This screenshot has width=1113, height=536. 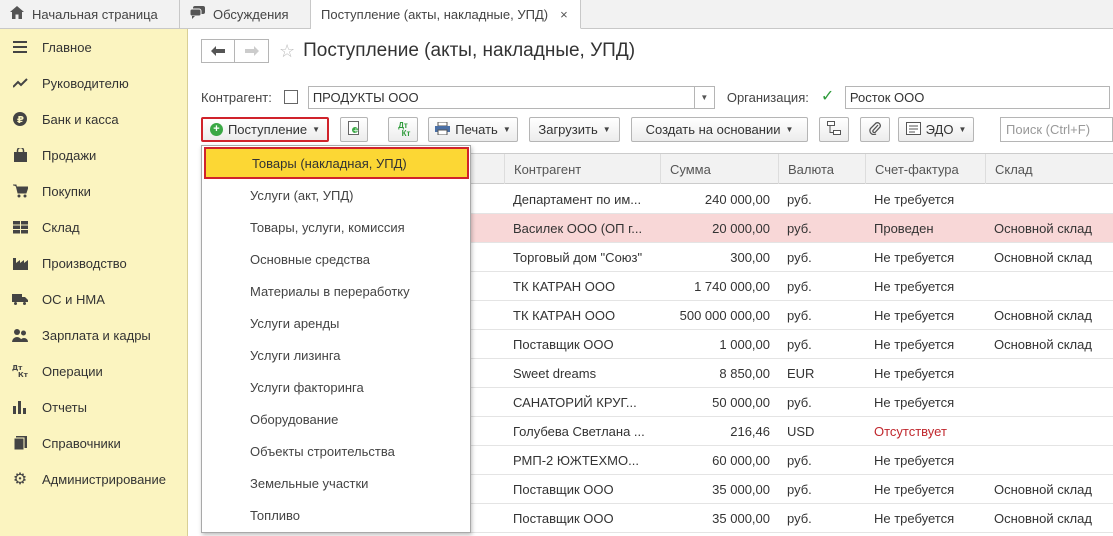 What do you see at coordinates (93, 191) in the screenshot?
I see `sidebar-item-purchases: Покупки` at bounding box center [93, 191].